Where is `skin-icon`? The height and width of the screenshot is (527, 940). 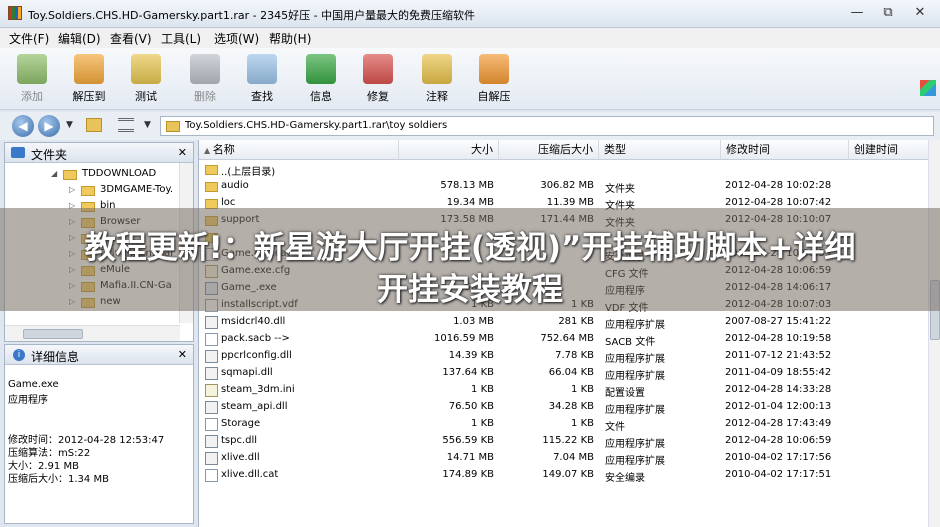
skin-icon is located at coordinates (928, 88).